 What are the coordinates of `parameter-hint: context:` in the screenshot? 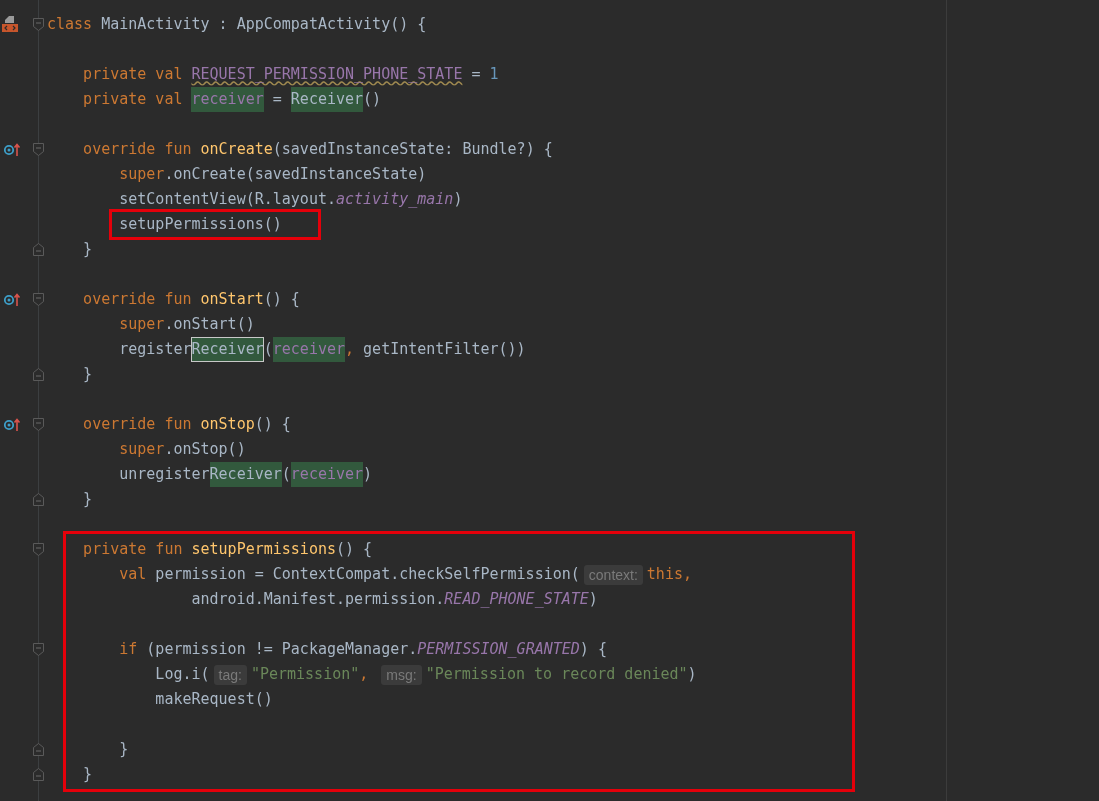 It's located at (613, 574).